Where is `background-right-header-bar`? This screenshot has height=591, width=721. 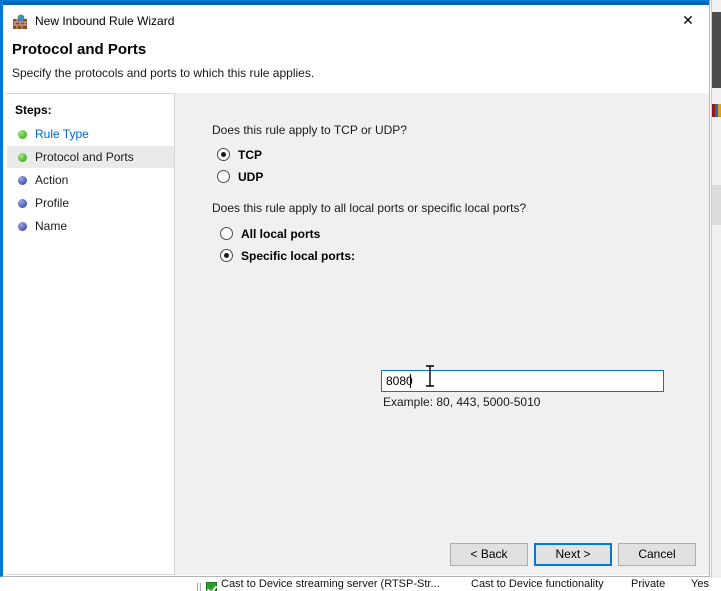 background-right-header-bar is located at coordinates (716, 50).